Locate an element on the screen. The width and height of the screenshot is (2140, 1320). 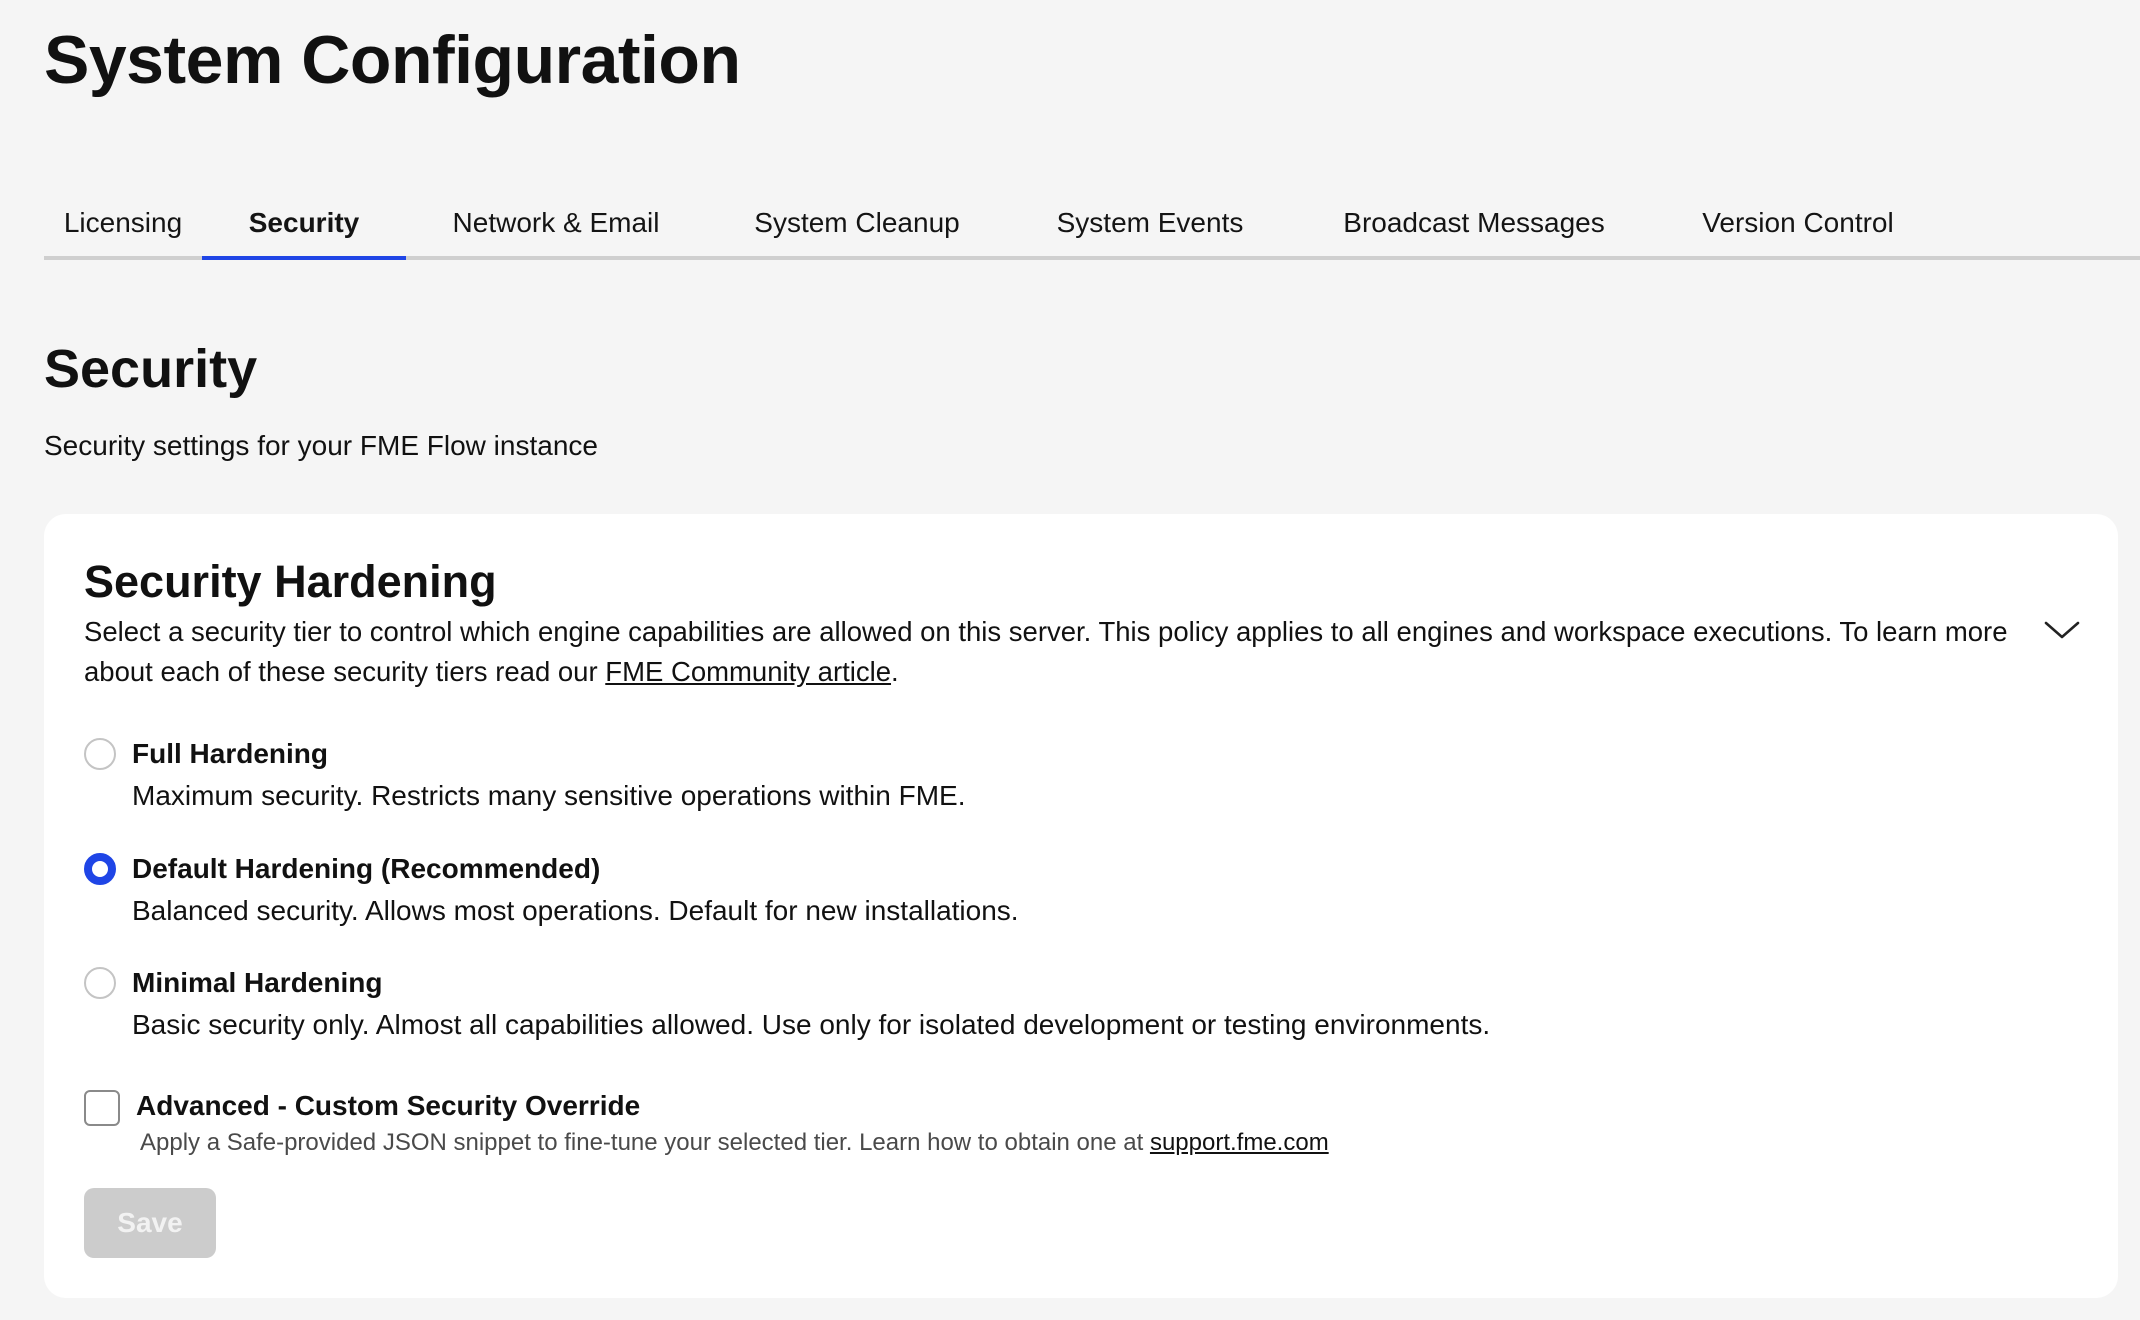
section-title: Security is located at coordinates (151, 369).